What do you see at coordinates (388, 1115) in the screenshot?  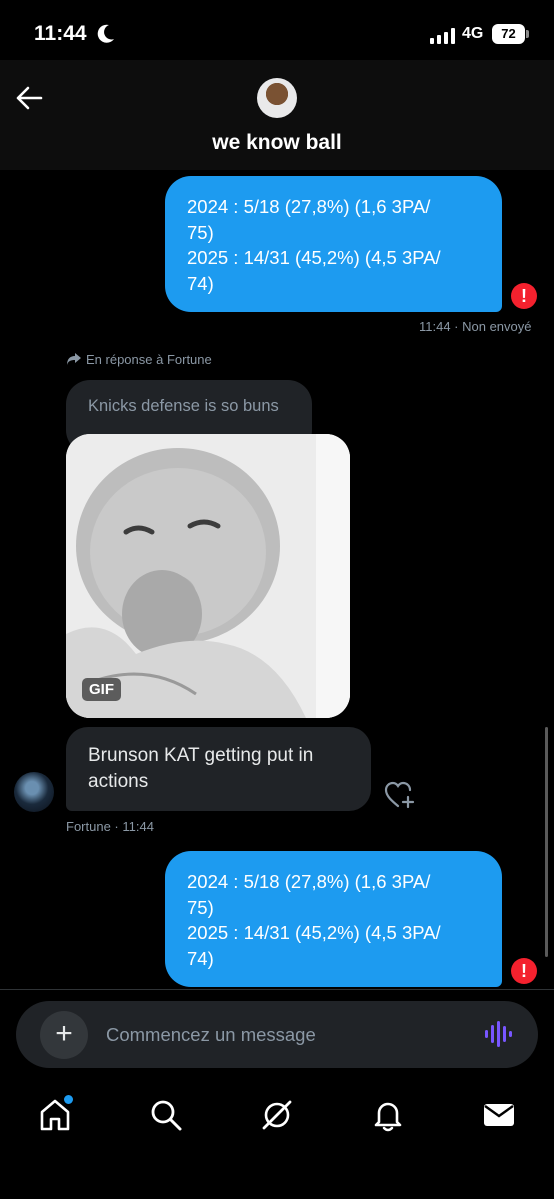 I see `notifications-icon` at bounding box center [388, 1115].